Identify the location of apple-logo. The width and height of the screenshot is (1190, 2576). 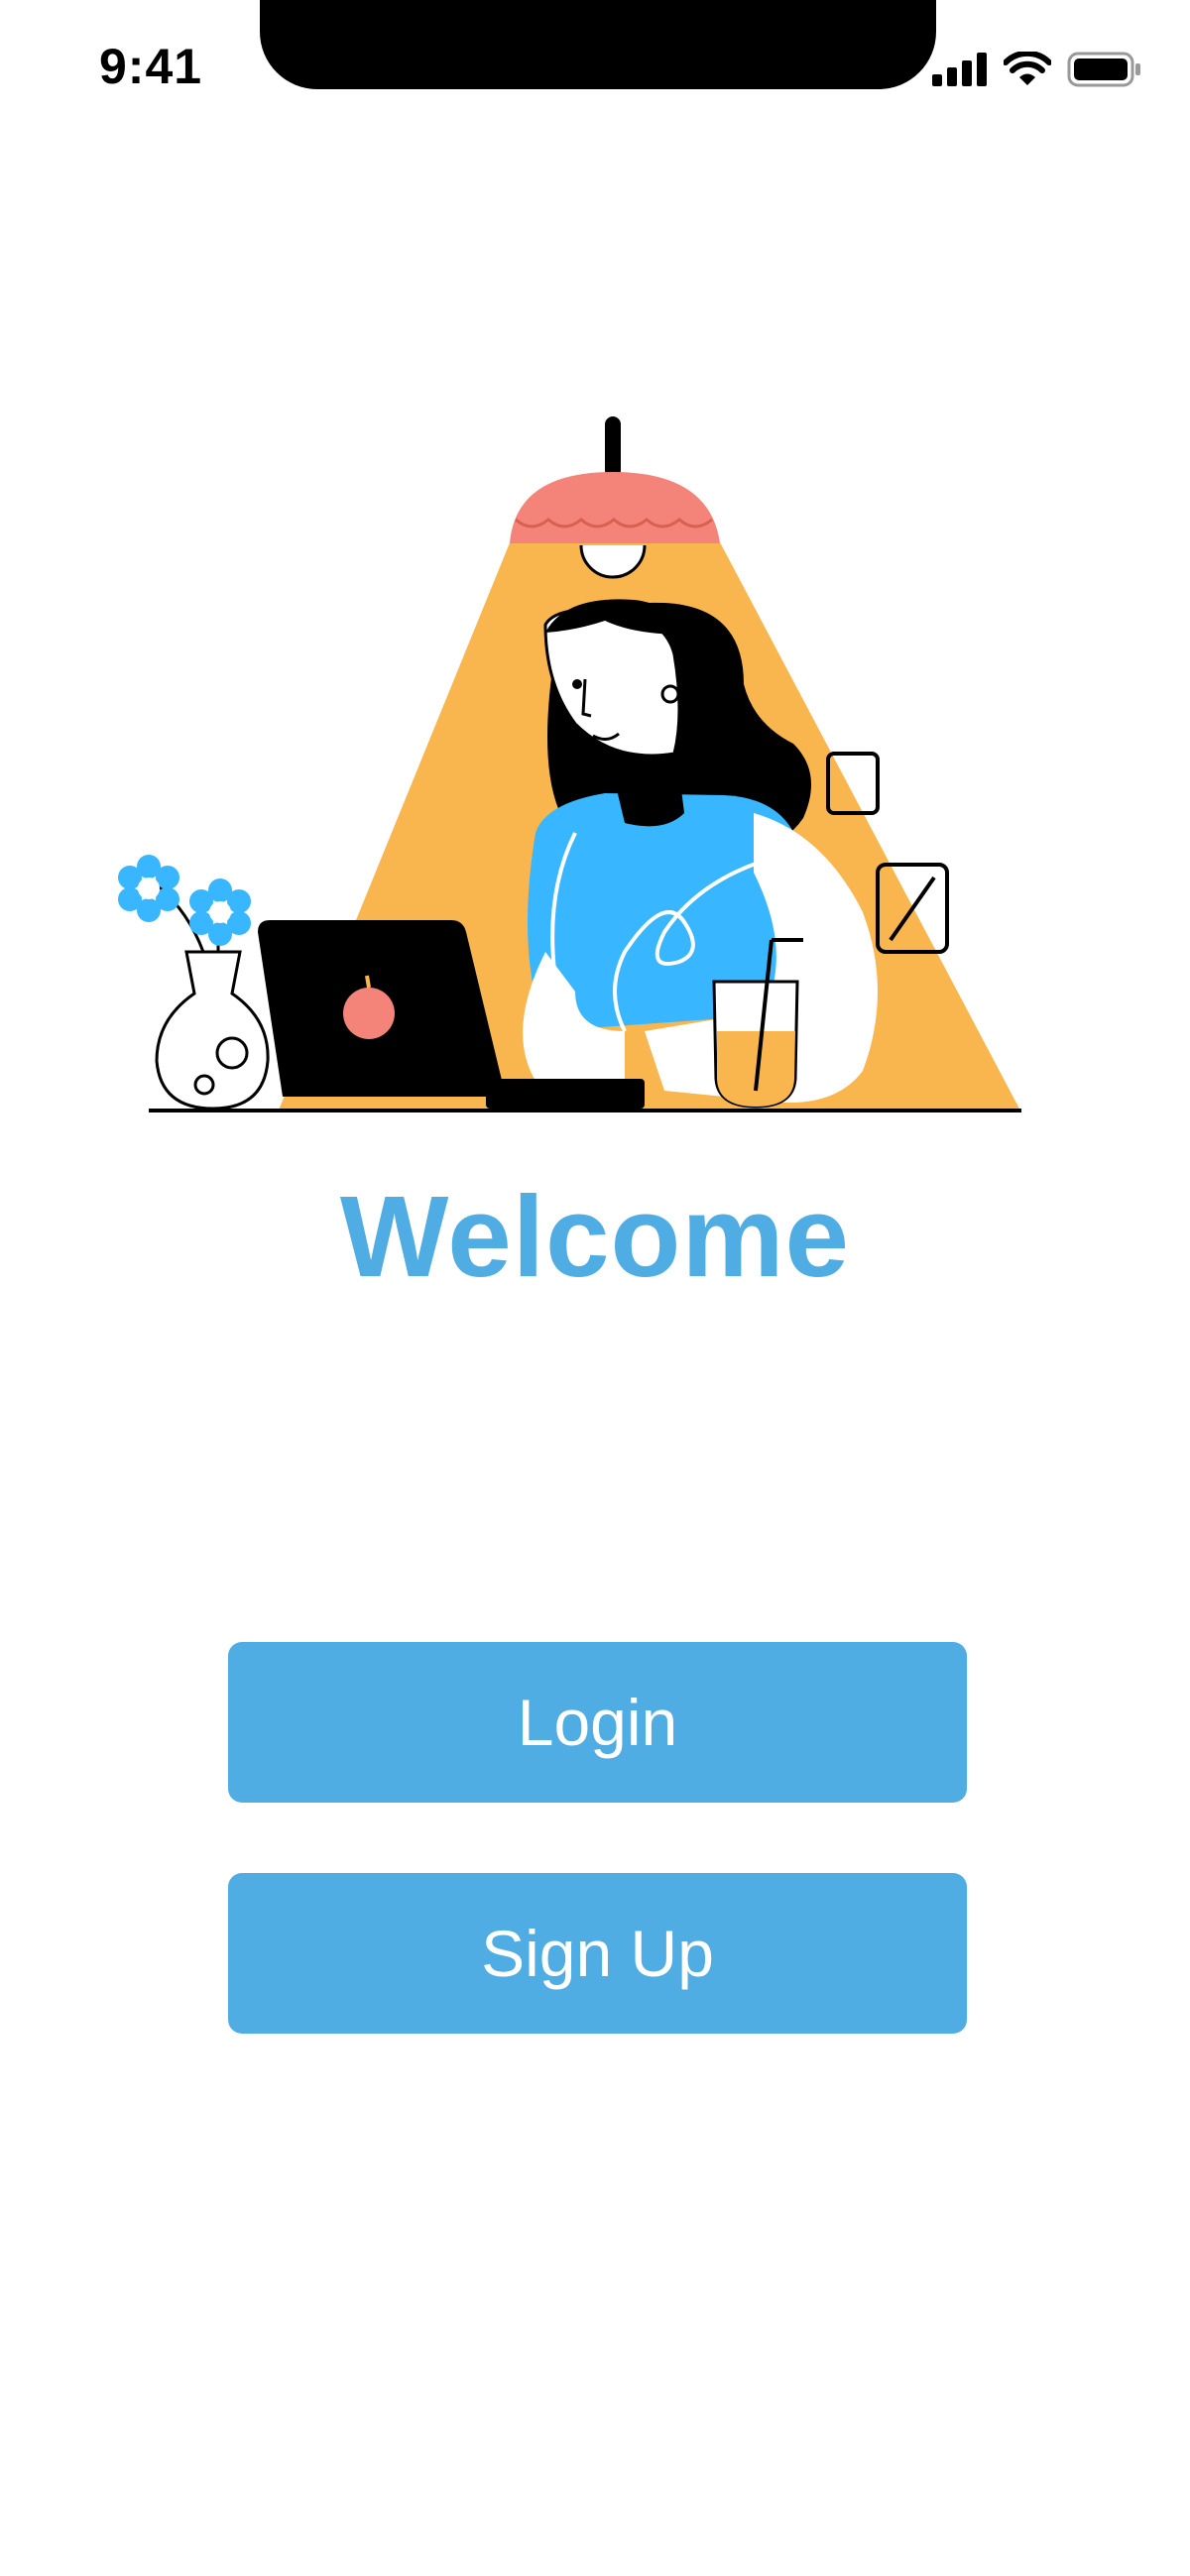
(369, 1013).